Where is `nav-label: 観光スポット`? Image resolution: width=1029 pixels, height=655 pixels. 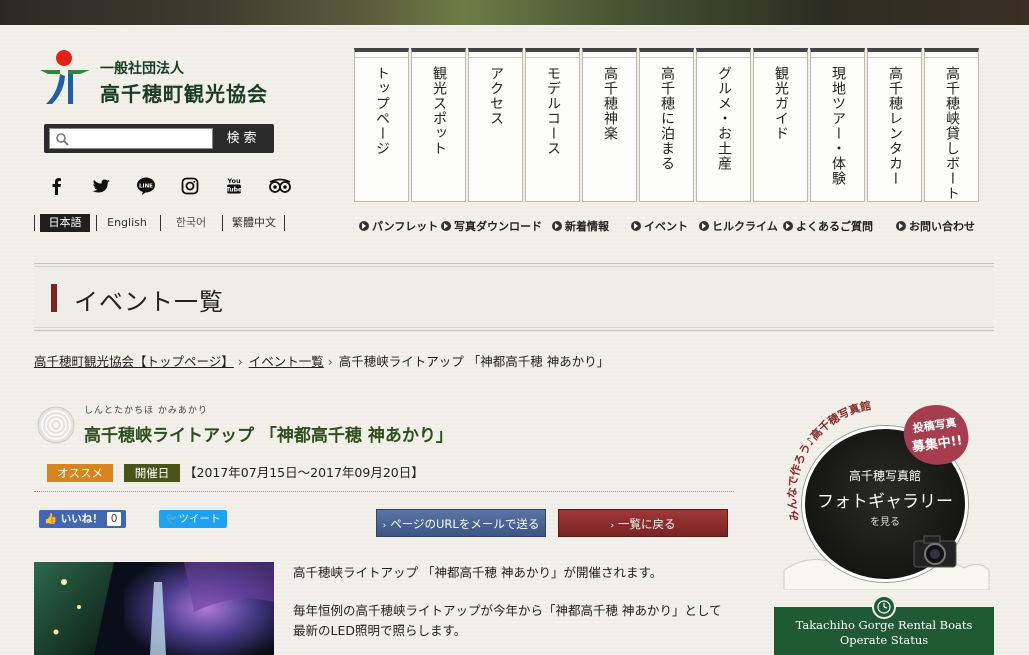 nav-label: 観光スポット is located at coordinates (439, 111).